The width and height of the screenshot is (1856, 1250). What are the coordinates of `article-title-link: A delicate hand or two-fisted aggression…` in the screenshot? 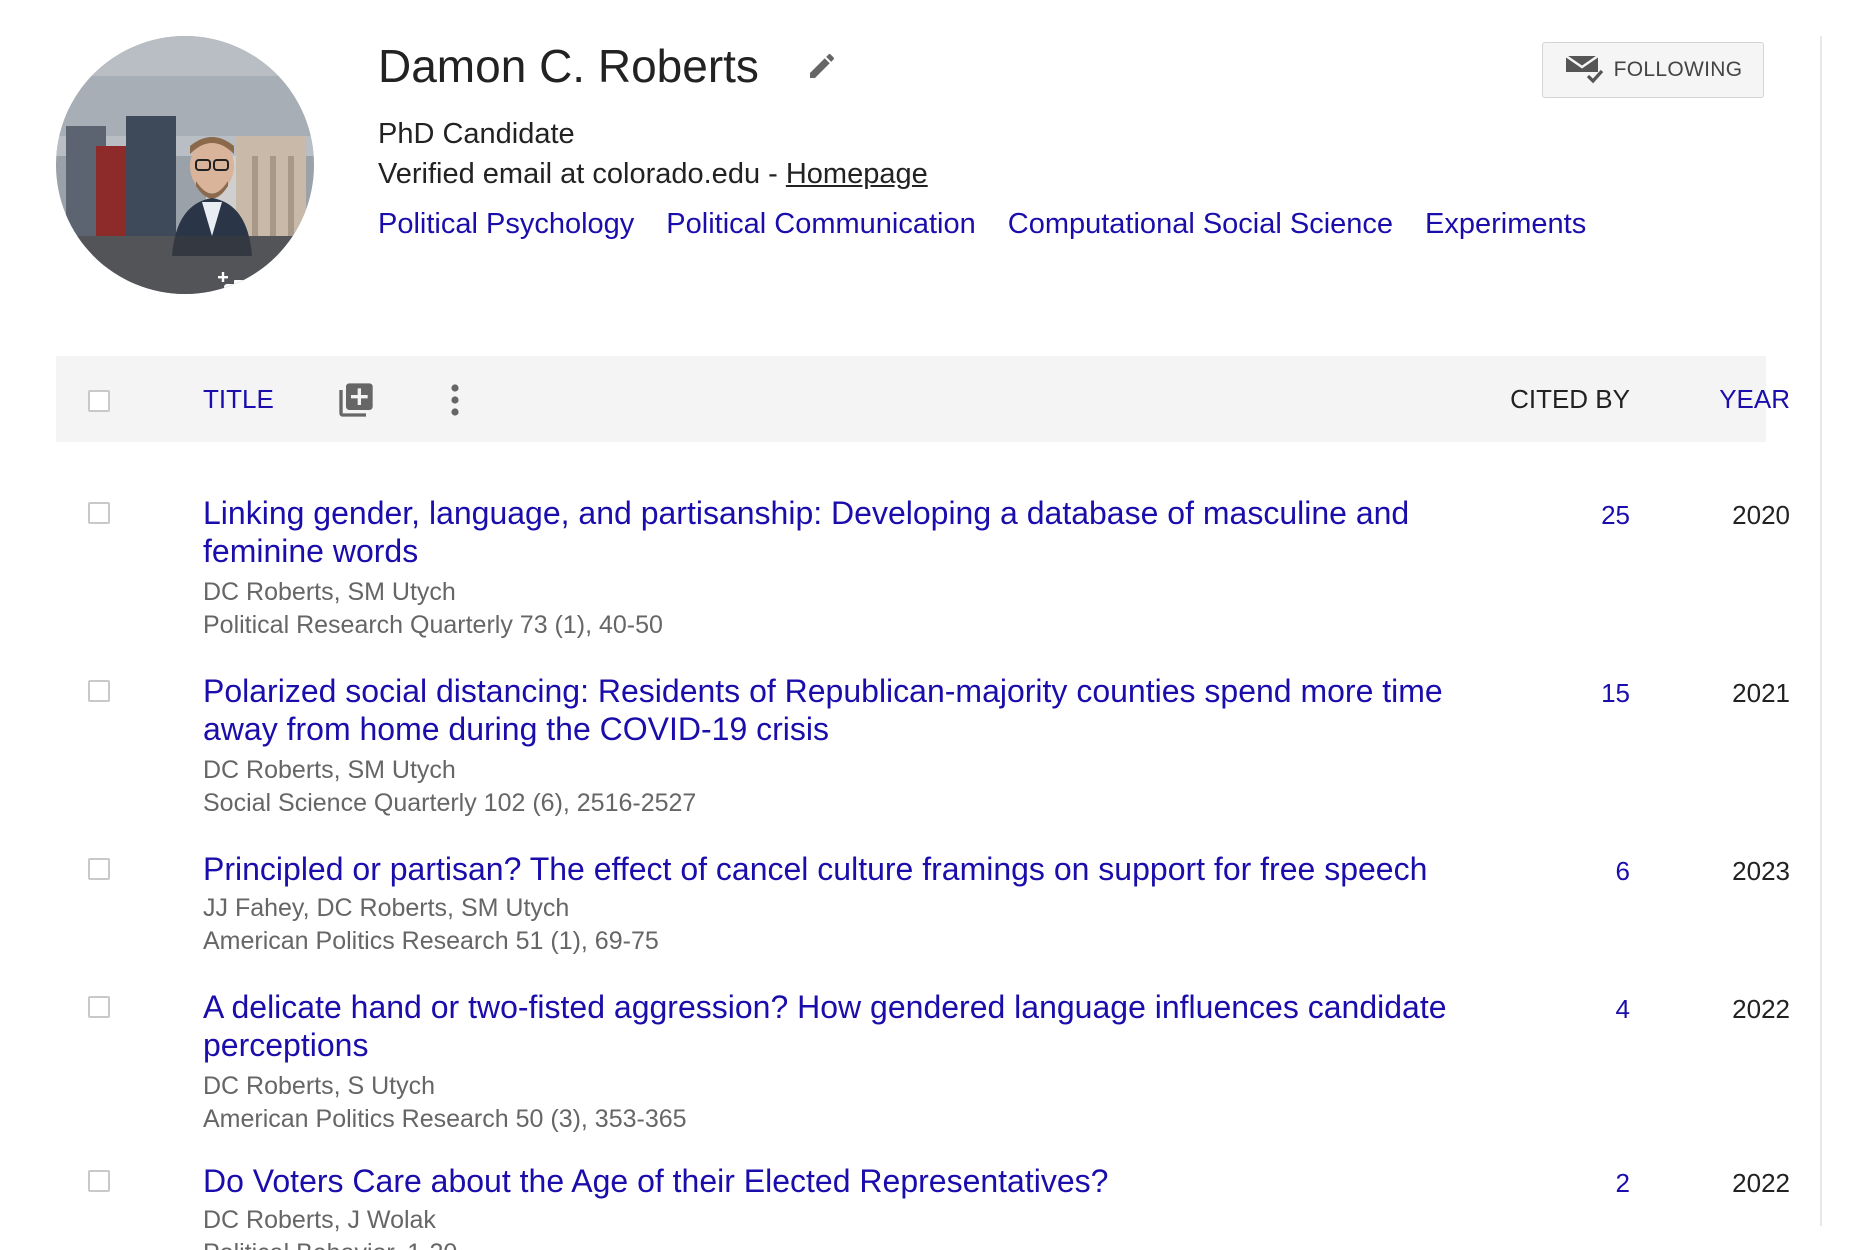 It's located at (838, 1026).